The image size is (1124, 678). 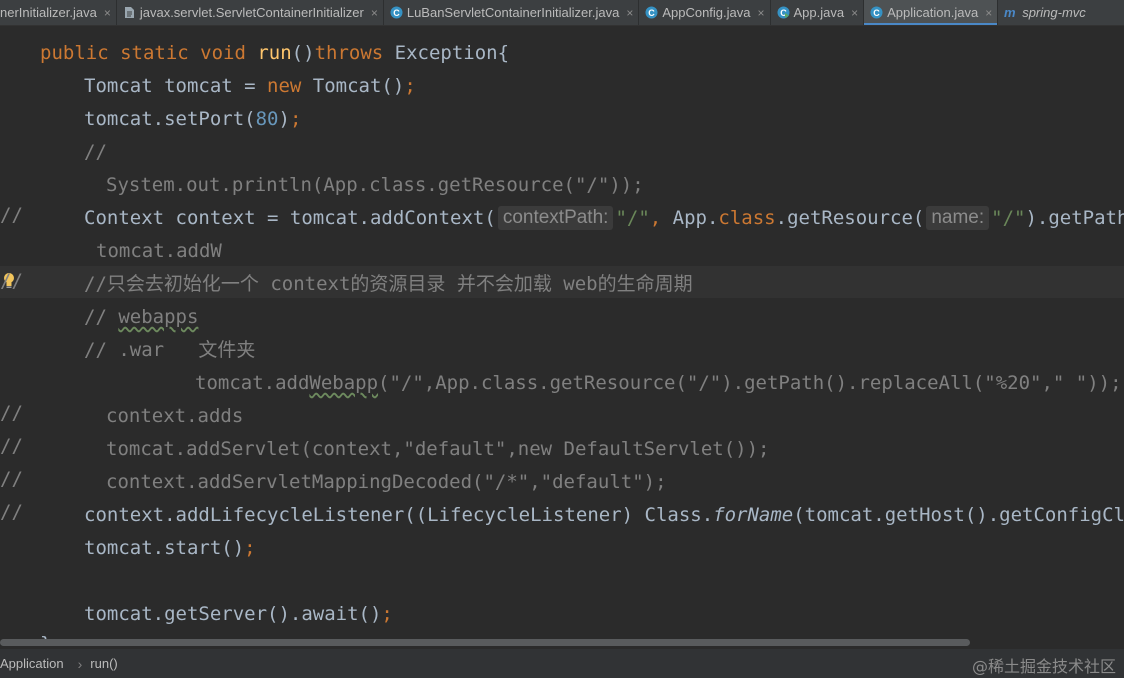 I want to click on scrollbar-thumb, so click(x=485, y=642).